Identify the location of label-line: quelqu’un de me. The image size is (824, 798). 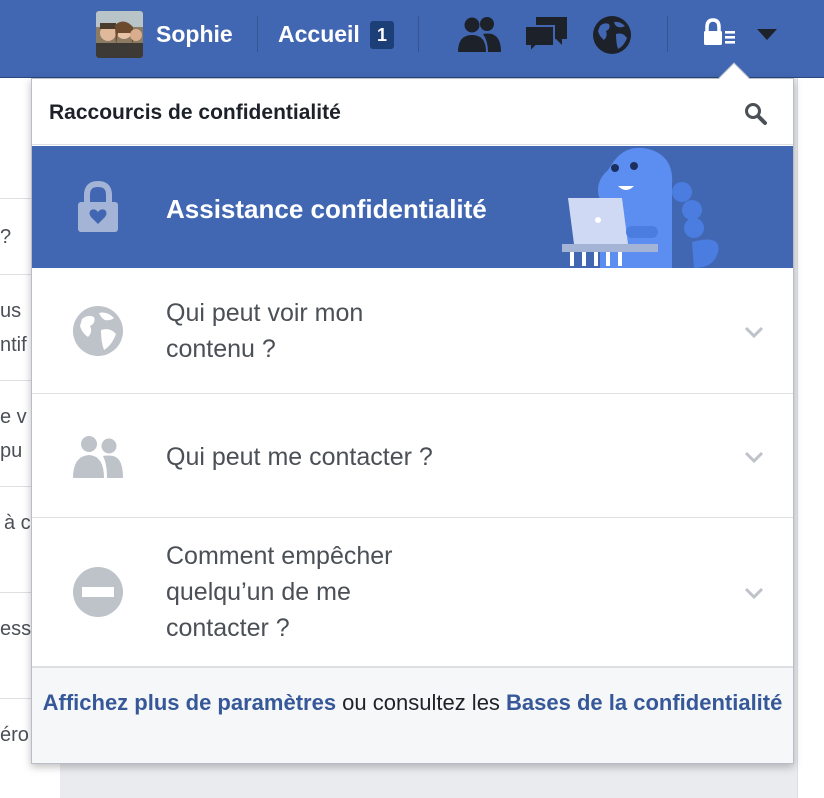
(258, 592).